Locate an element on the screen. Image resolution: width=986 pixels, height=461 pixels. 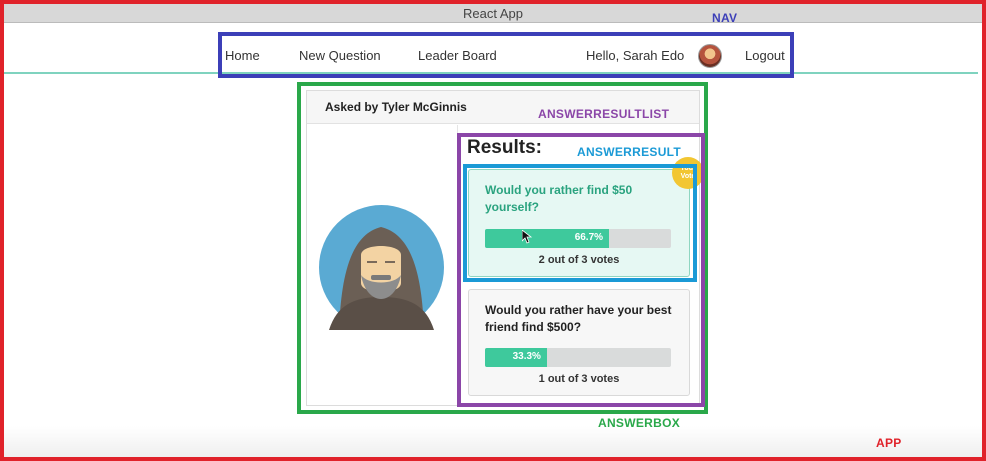
nav-annotation-label: NAV is located at coordinates (725, 18).